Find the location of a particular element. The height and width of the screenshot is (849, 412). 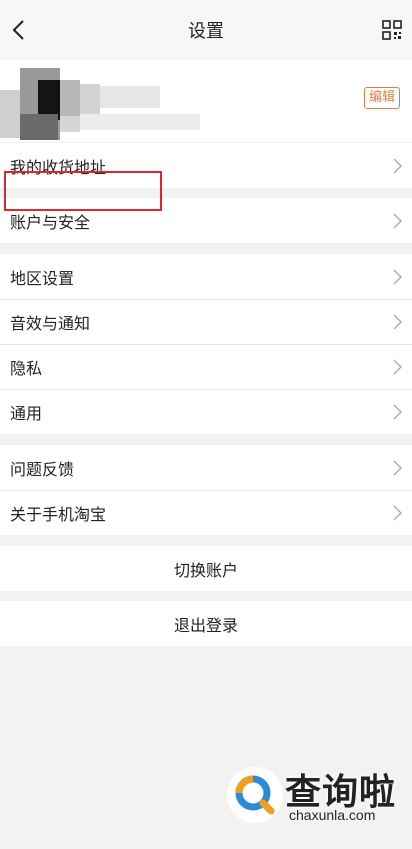

switch-account-label: 切换账户 is located at coordinates (205, 570).